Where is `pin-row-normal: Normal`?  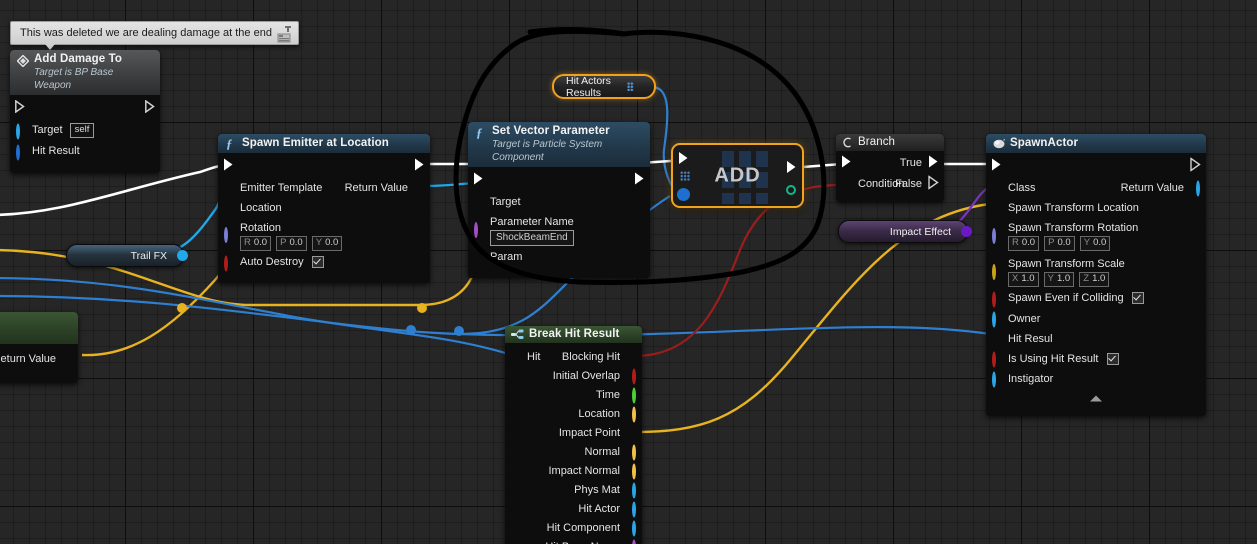 pin-row-normal: Normal is located at coordinates (573, 452).